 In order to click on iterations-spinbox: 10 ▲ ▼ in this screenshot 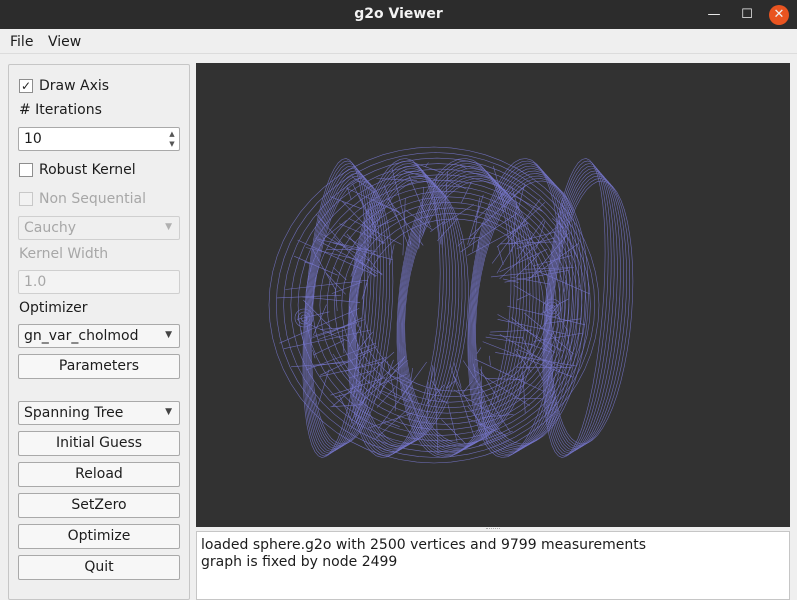, I will do `click(99, 139)`.